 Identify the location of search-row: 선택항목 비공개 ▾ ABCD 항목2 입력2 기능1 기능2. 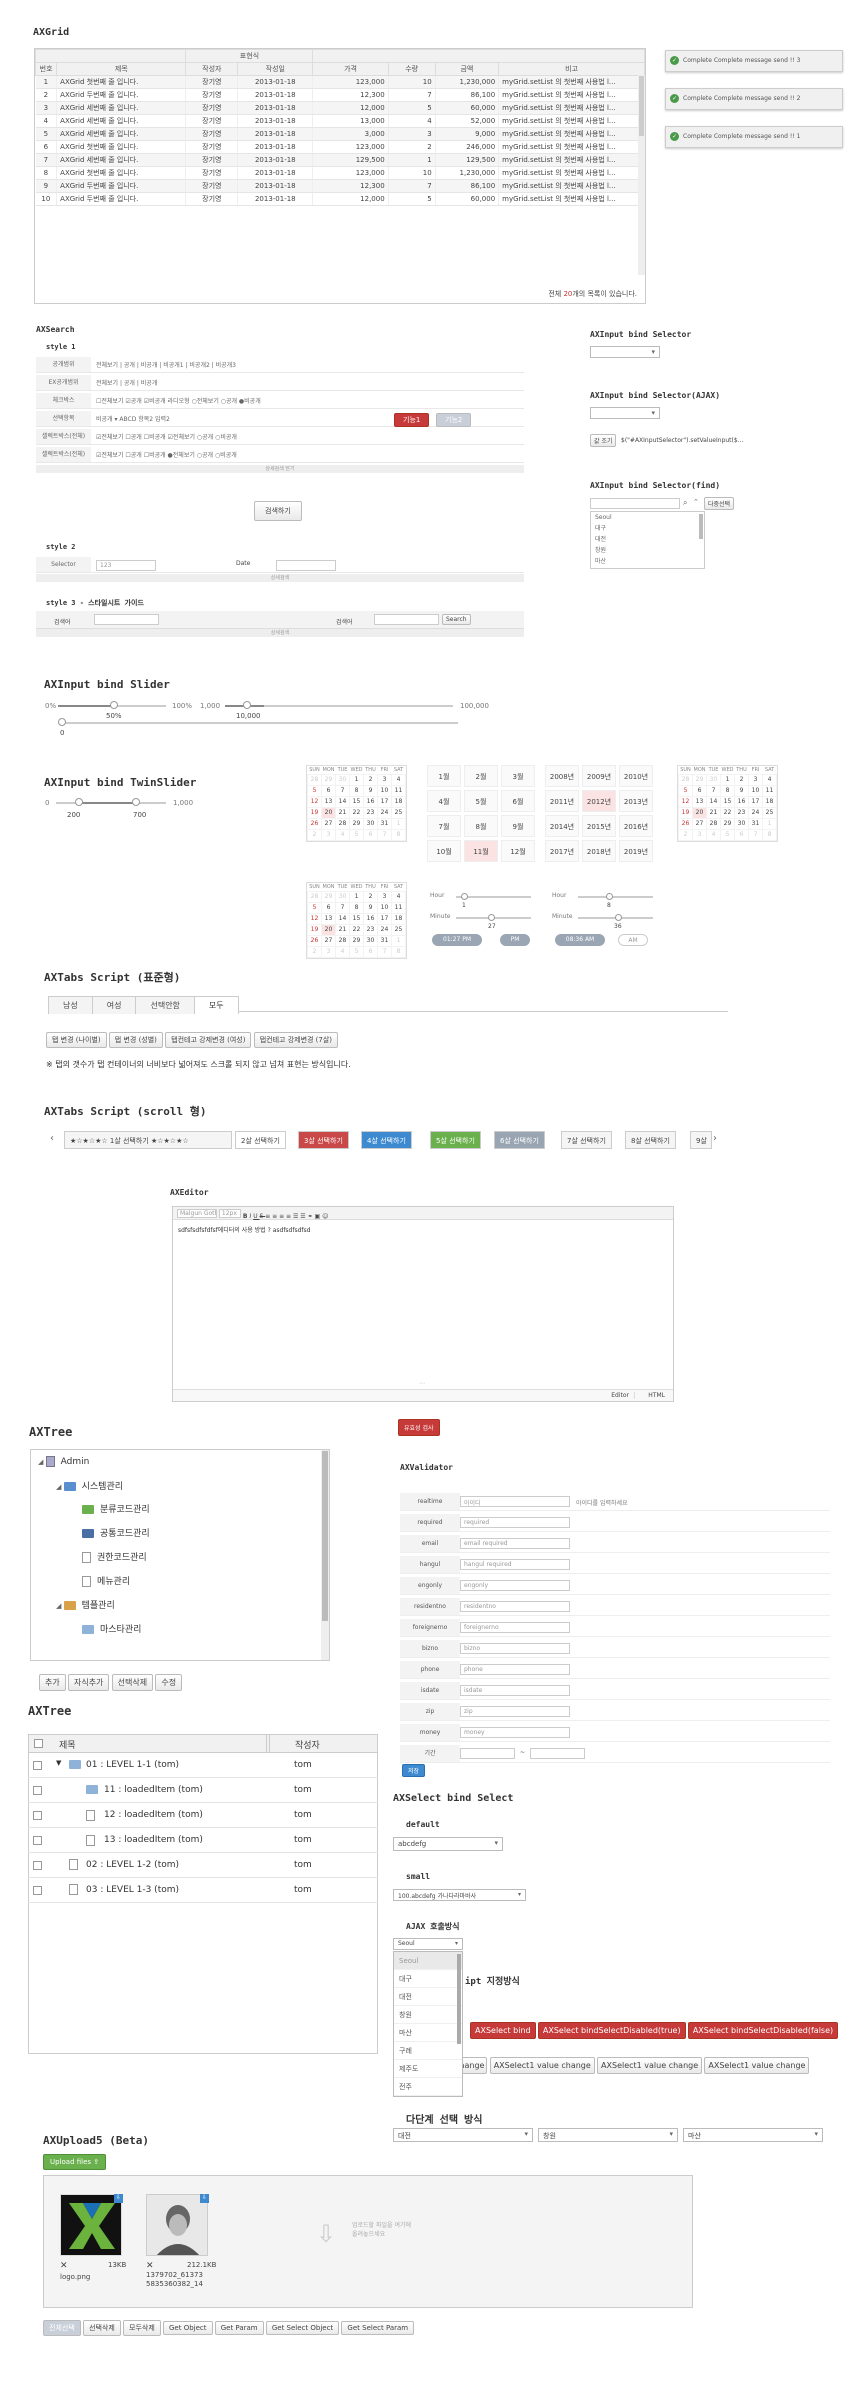
(280, 419).